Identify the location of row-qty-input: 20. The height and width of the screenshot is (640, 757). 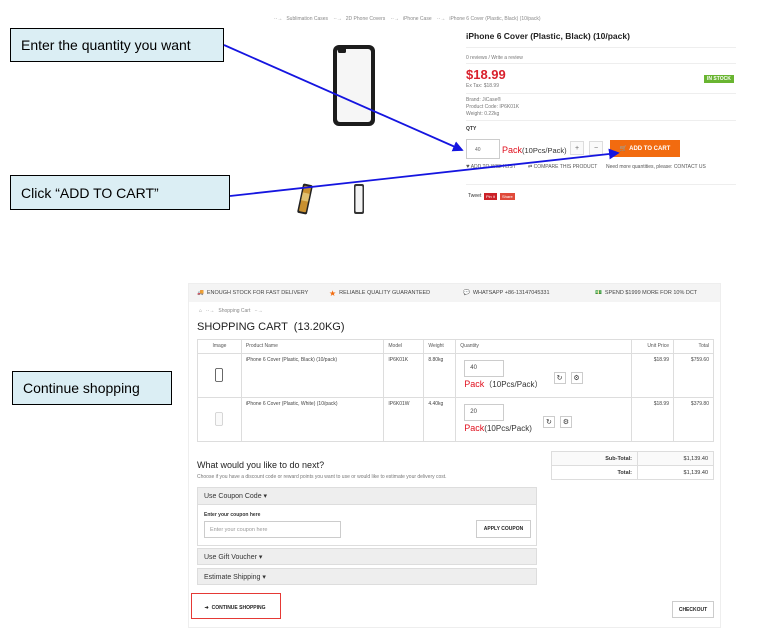
(484, 412).